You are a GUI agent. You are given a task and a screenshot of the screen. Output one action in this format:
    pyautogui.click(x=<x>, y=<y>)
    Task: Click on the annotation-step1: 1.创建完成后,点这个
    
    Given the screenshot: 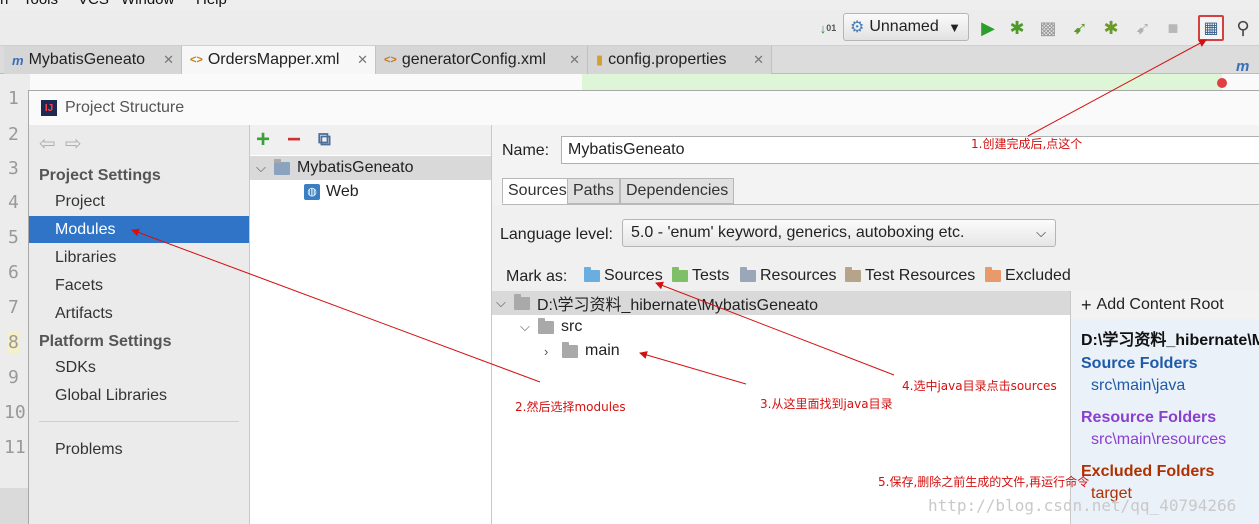 What is the action you would take?
    pyautogui.click(x=1027, y=144)
    